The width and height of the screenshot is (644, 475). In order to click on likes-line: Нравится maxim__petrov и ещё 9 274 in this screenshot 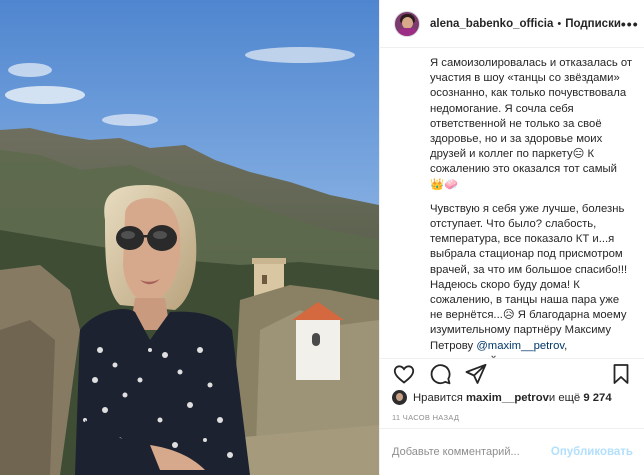, I will do `click(502, 397)`.